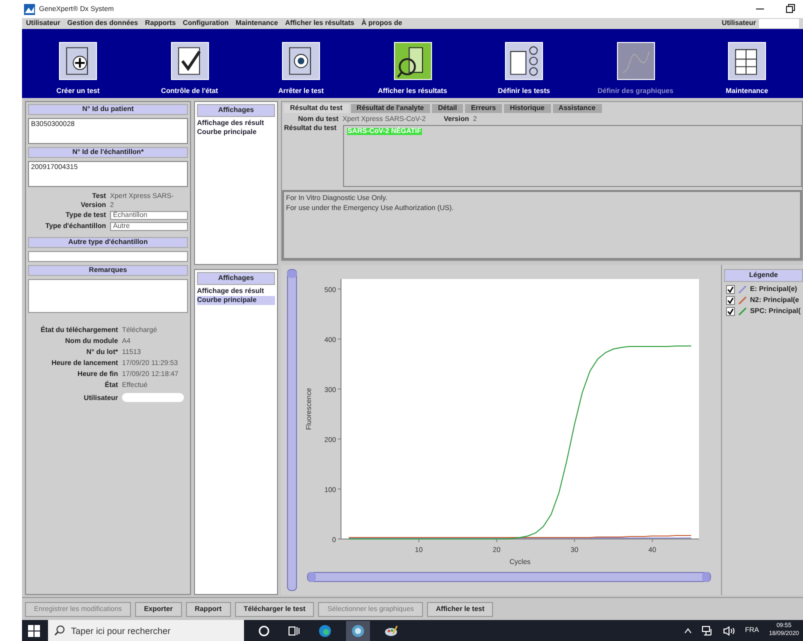 This screenshot has width=803, height=641. Describe the element at coordinates (635, 61) in the screenshot. I see `curve-icon` at that location.